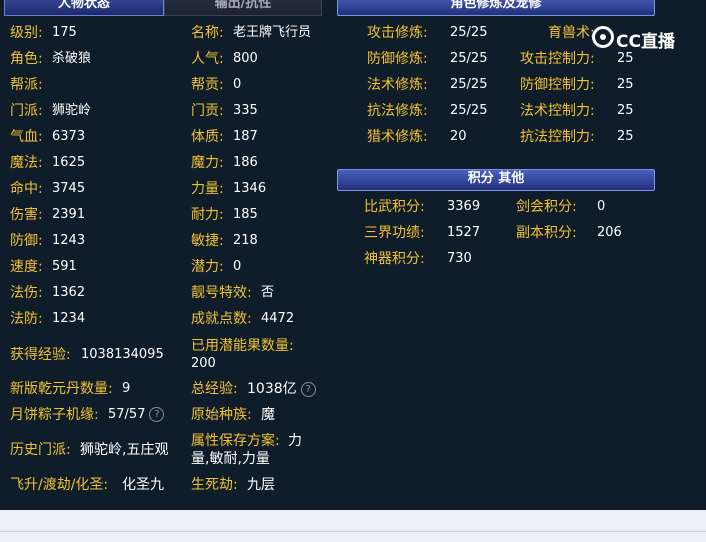  Describe the element at coordinates (203, 363) in the screenshot. I see `used-potential-value: 200` at that location.